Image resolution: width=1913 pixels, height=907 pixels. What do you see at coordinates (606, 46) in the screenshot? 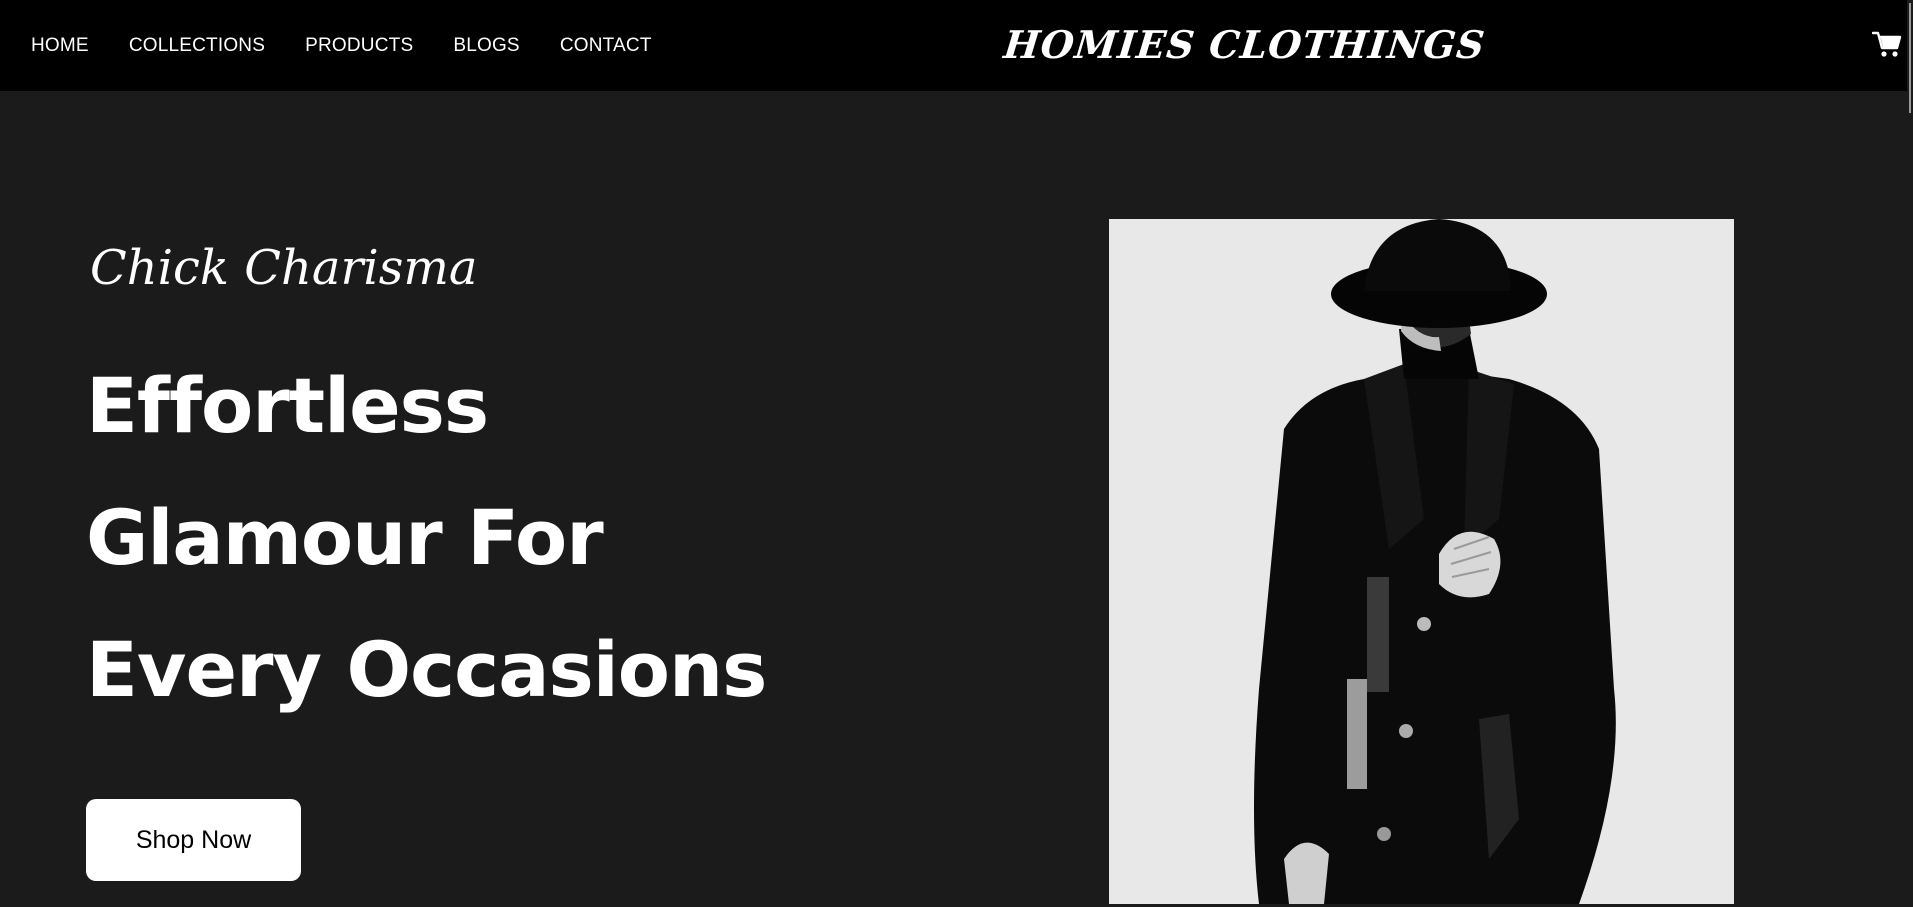
I see `nav-contact-link: CONTACT` at bounding box center [606, 46].